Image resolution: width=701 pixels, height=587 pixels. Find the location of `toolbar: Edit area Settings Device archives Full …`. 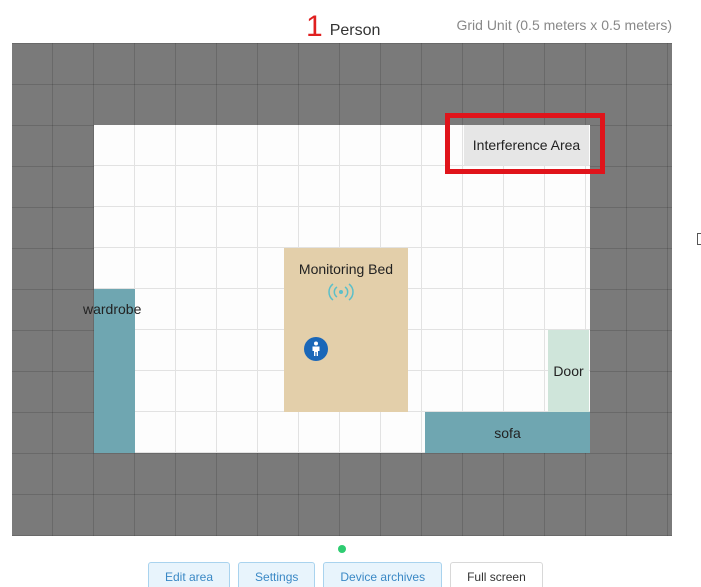

toolbar: Edit area Settings Device archives Full … is located at coordinates (349, 574).